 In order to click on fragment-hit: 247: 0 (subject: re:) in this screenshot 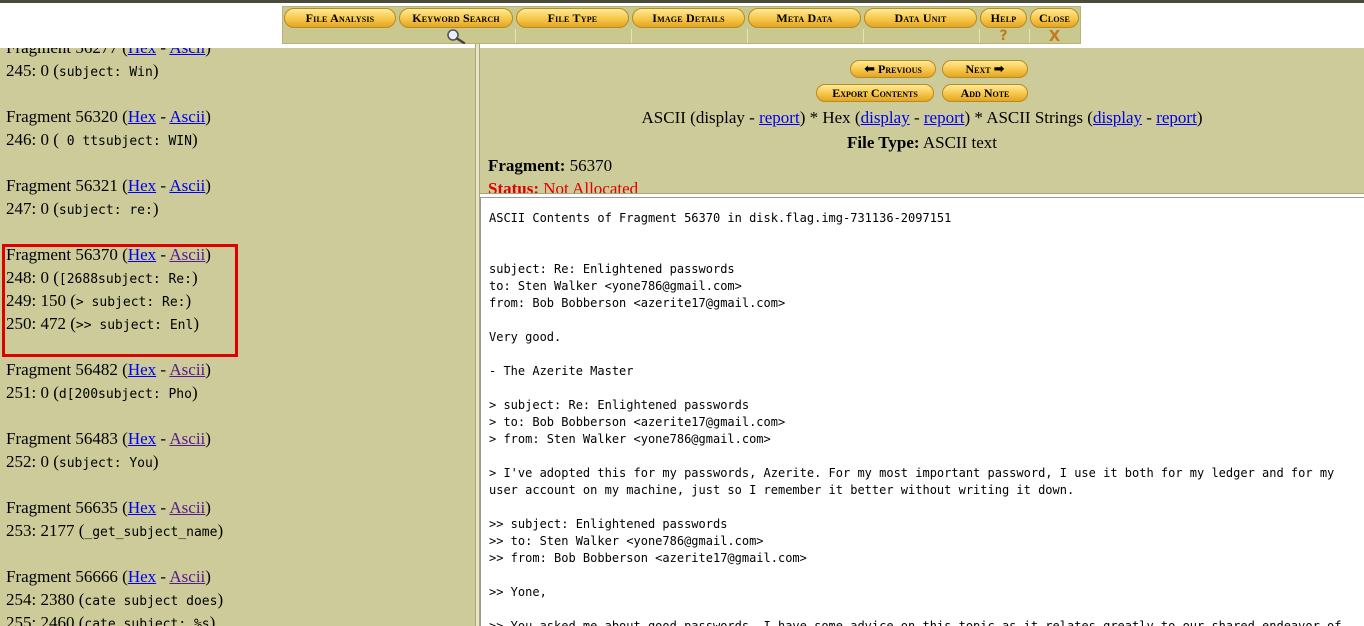, I will do `click(82, 208)`.